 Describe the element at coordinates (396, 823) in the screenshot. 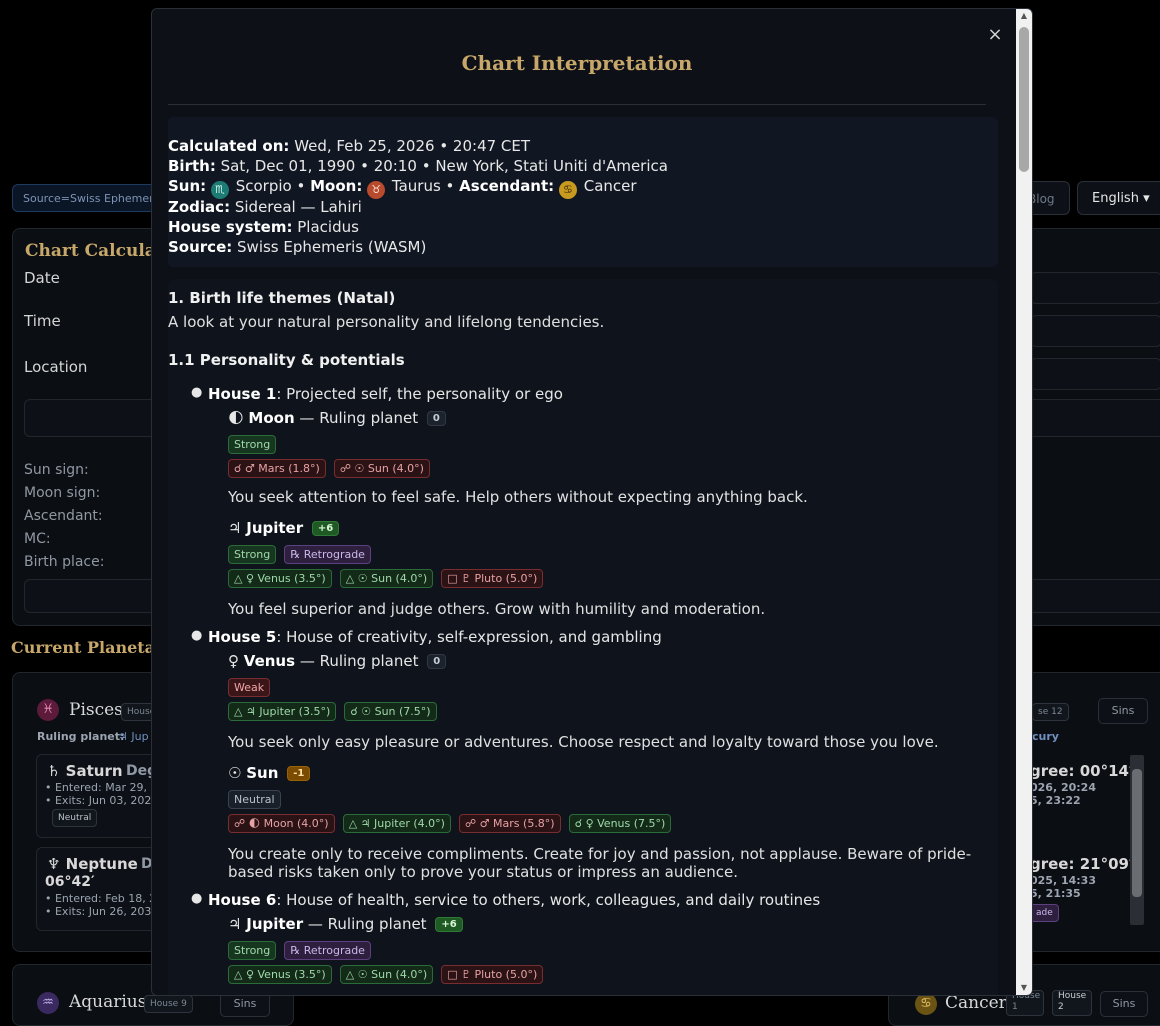

I see `aspect-badge: △ ♃ Jupiter (4.0°)` at that location.